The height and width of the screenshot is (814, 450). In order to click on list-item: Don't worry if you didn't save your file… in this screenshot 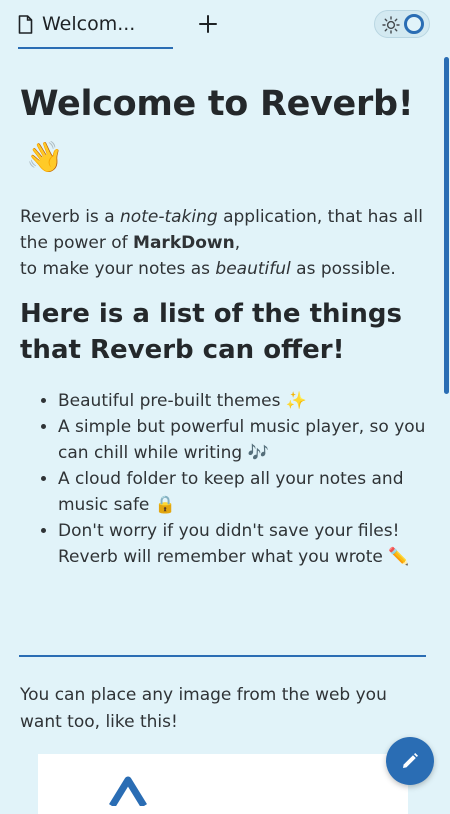, I will do `click(244, 544)`.